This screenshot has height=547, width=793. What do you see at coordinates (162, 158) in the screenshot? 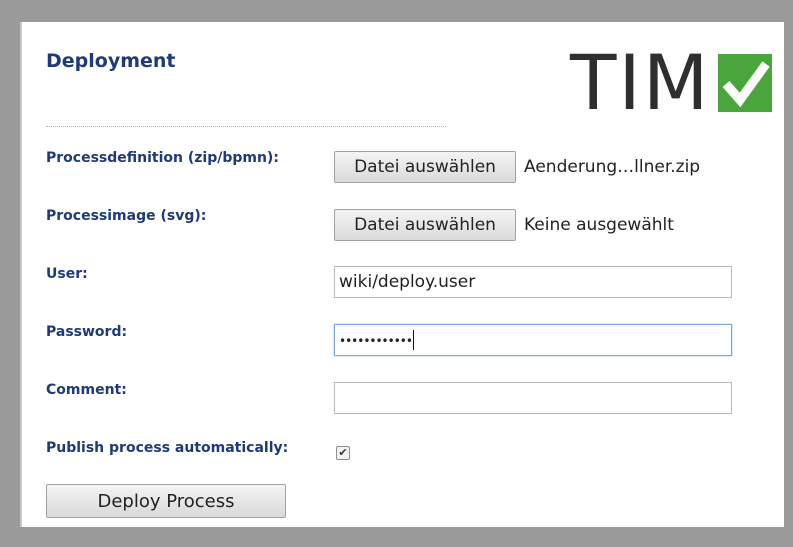
I see `processdefinition-label: Processdefinition (zip/bpmn):` at bounding box center [162, 158].